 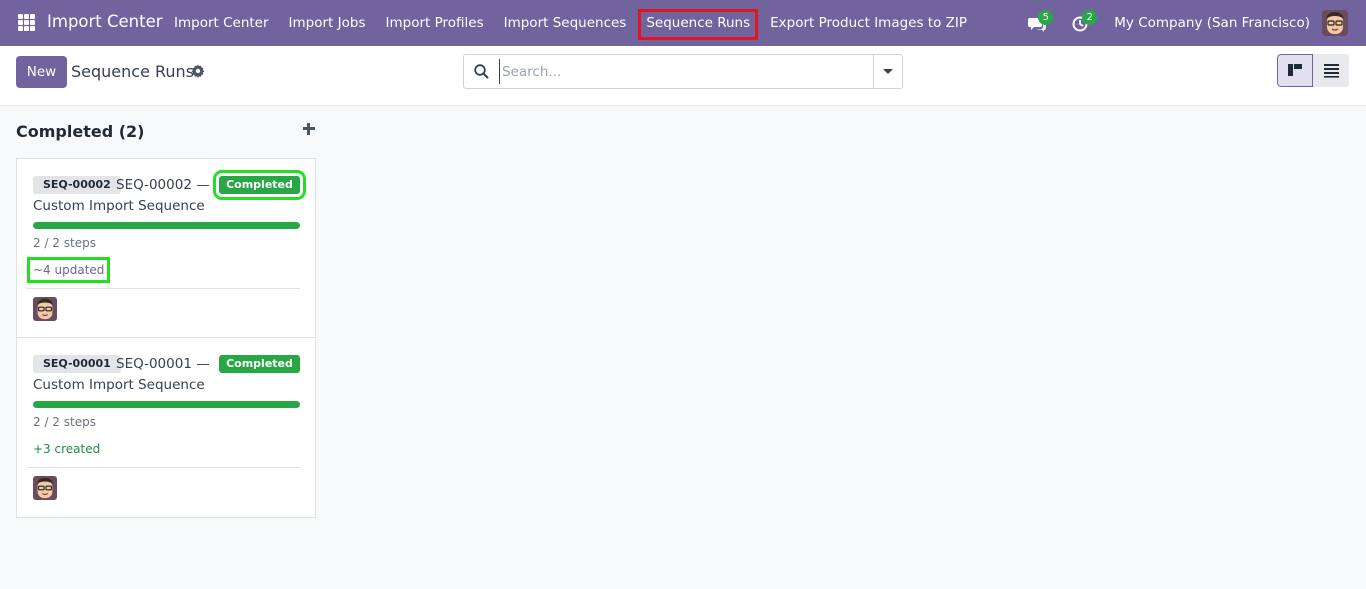 I want to click on page-title: Sequence Runs, so click(x=133, y=71).